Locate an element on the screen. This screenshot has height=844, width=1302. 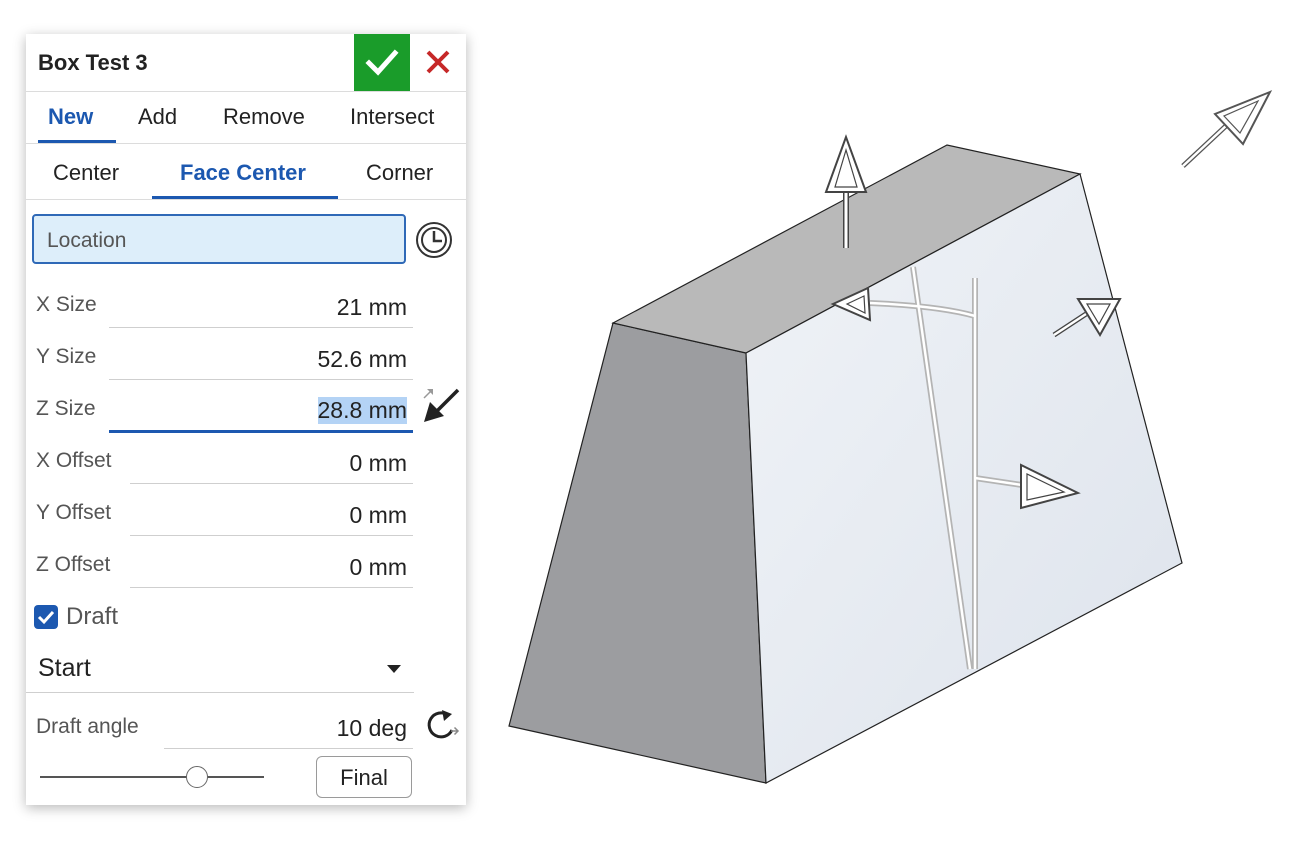
view-direction-arrow-icon is located at coordinates (1227, 129).